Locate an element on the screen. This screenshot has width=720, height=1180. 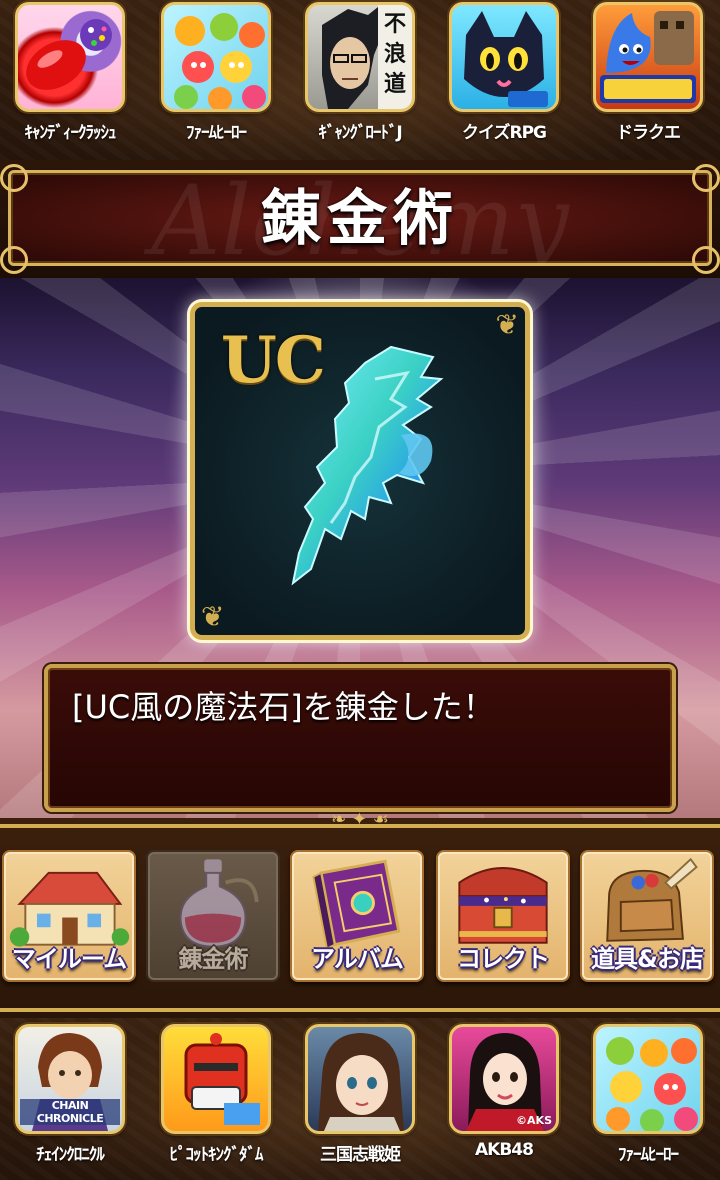
candy-crush-icon is located at coordinates (70, 57).